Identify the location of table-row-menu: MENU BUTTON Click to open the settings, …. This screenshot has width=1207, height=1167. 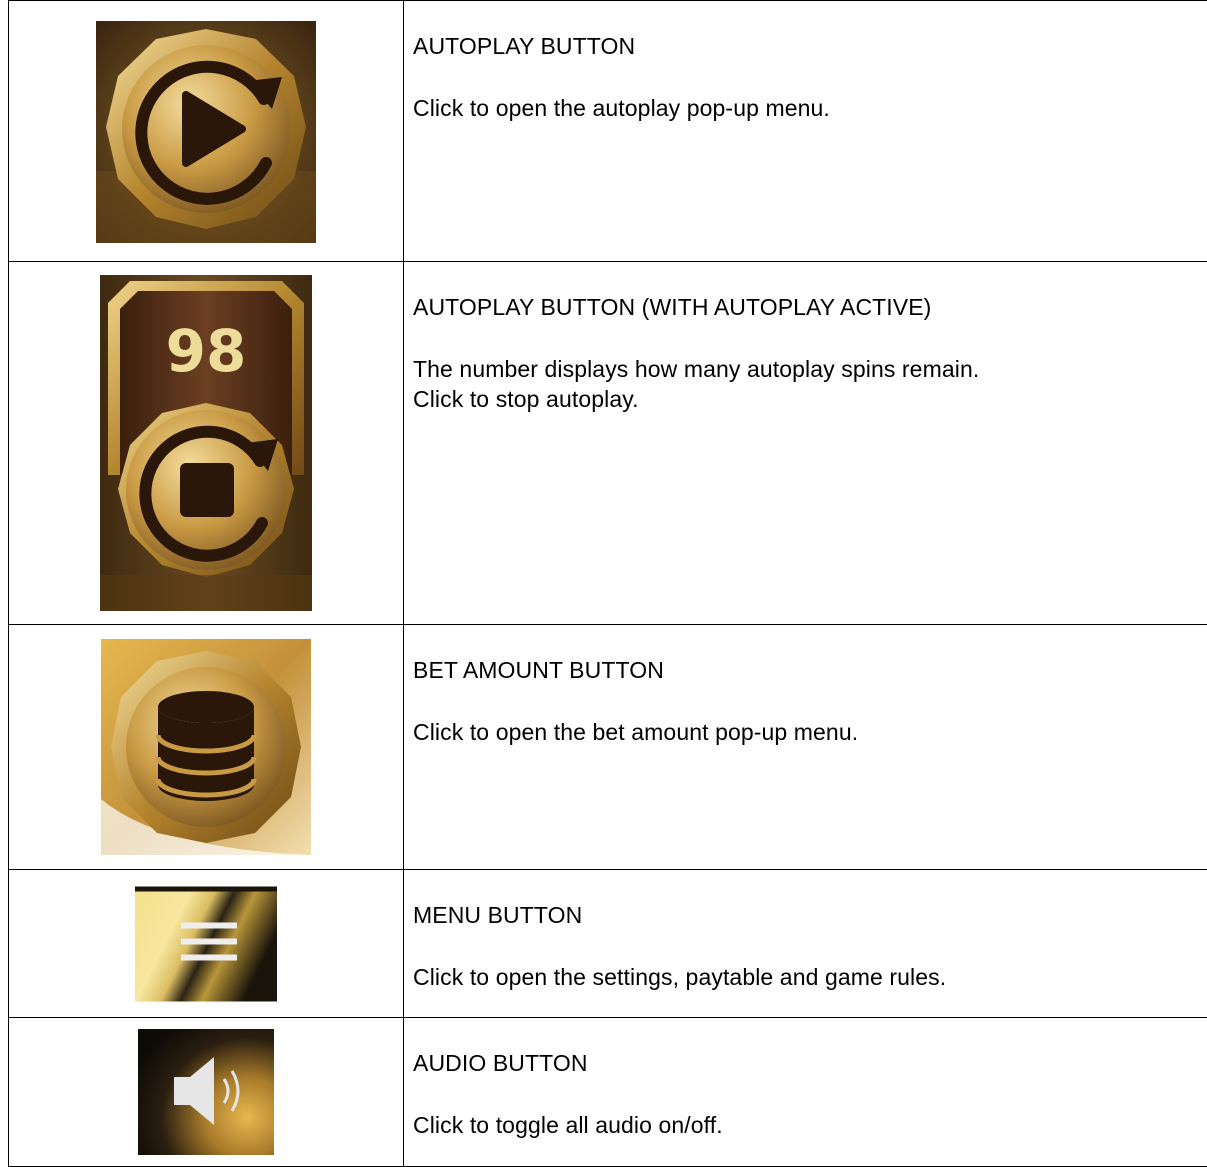
(608, 944).